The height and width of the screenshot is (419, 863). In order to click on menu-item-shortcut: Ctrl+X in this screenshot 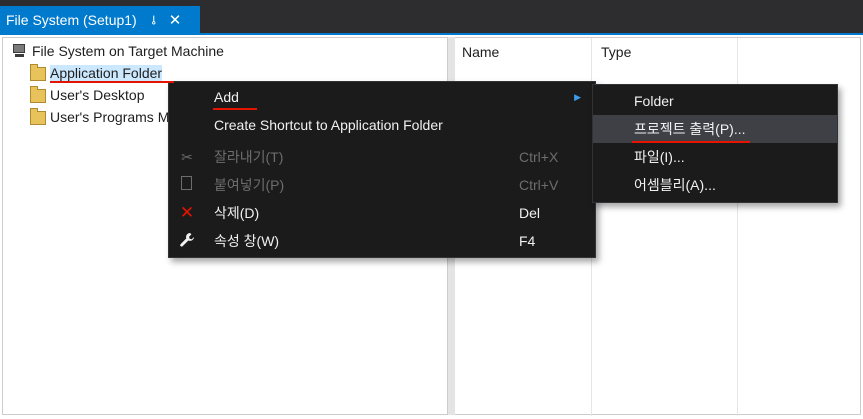, I will do `click(539, 157)`.